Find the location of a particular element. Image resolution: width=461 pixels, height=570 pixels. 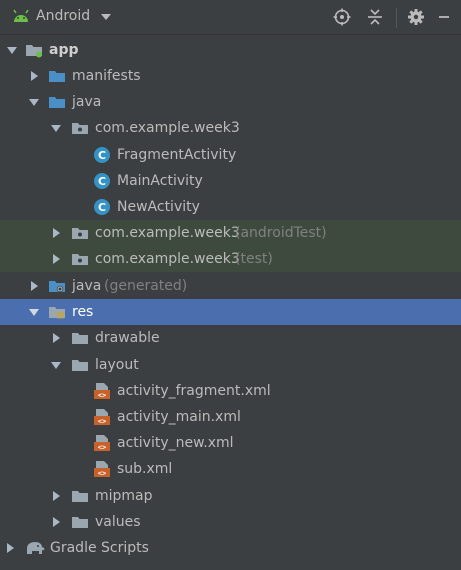

tree-item-java-generated: java (generated) is located at coordinates (230, 286).